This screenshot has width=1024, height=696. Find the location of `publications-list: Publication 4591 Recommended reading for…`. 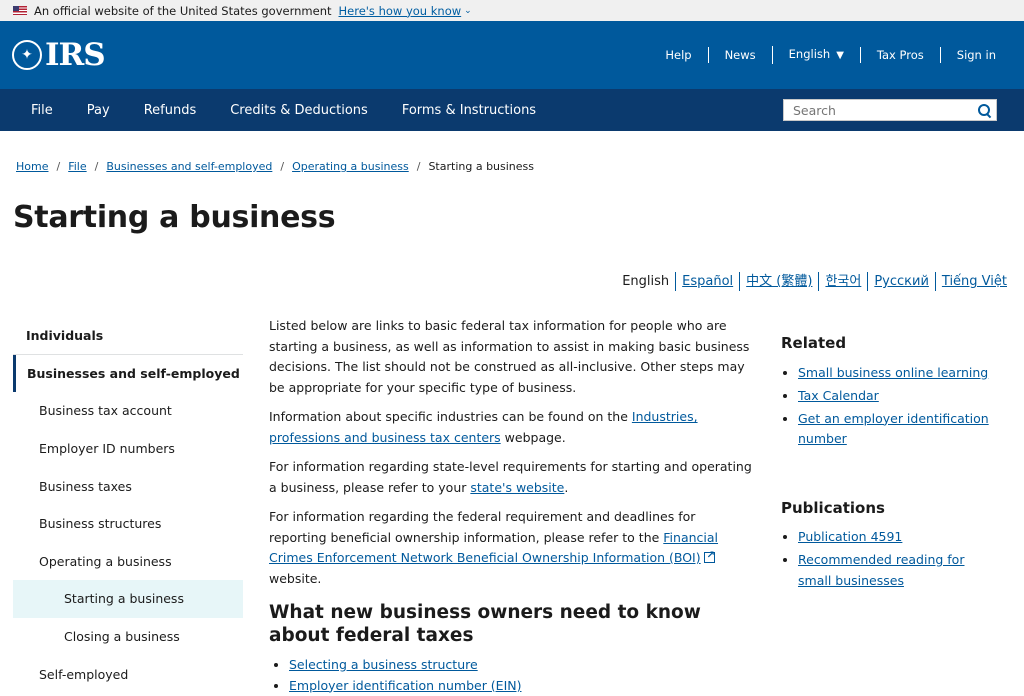

publications-list: Publication 4591 Recommended reading for… is located at coordinates (891, 559).